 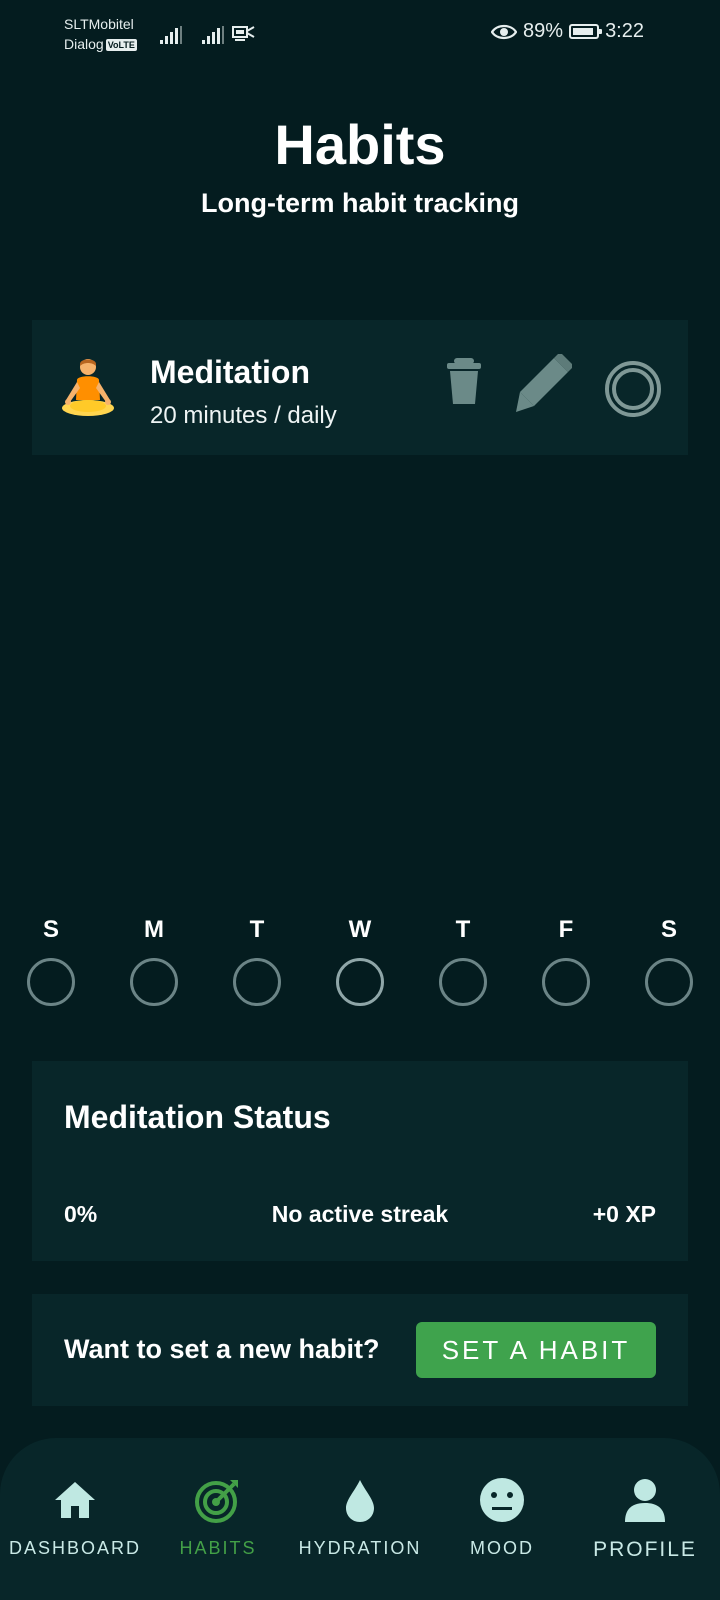 I want to click on day-letter: W, so click(x=360, y=929).